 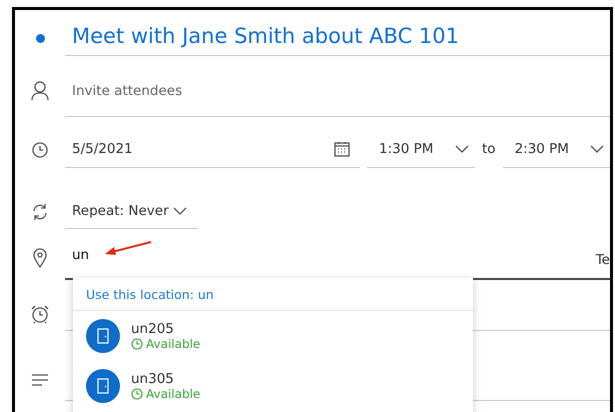 I want to click on alarm-clock-icon, so click(x=40, y=314).